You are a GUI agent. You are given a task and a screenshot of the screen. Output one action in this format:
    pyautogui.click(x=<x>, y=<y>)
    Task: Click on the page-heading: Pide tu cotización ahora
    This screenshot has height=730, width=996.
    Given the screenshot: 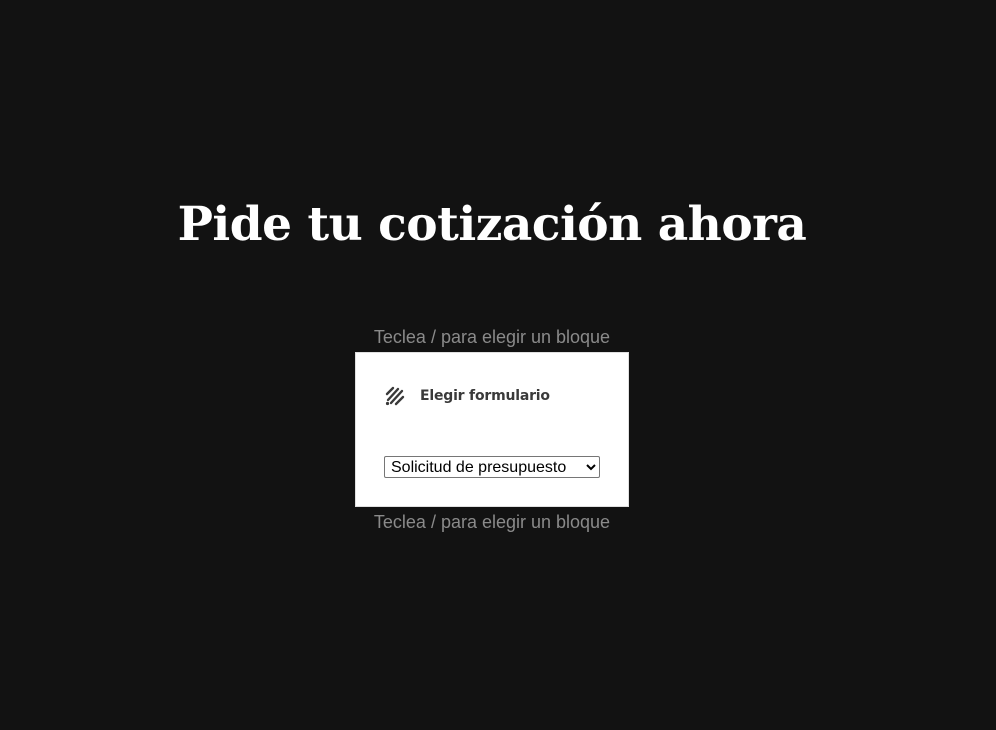 What is the action you would take?
    pyautogui.click(x=492, y=225)
    